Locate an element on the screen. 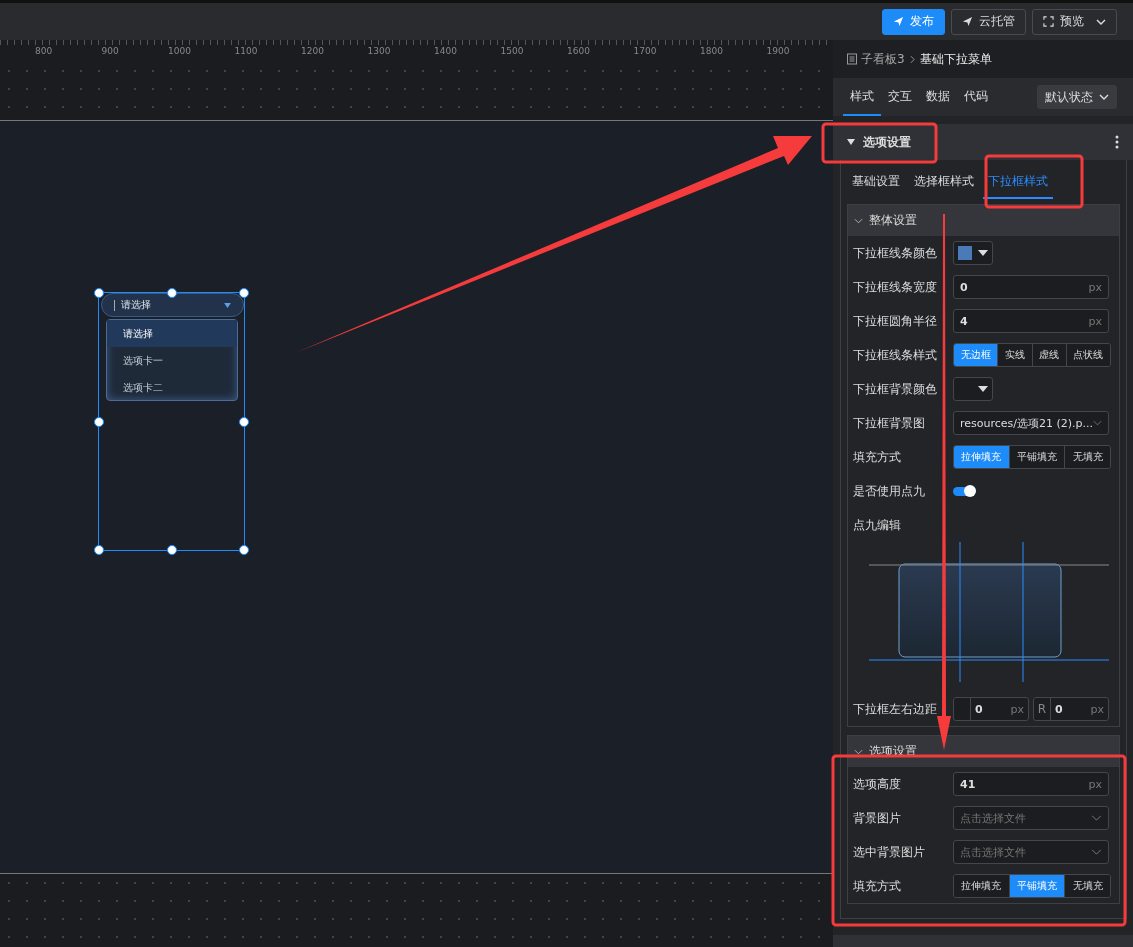 Image resolution: width=1133 pixels, height=947 pixels. field-label: 点九编辑 is located at coordinates (877, 525).